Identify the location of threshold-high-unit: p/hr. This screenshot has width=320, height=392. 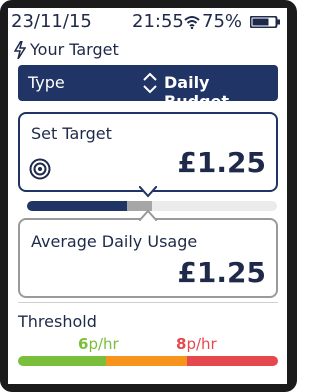
(201, 344).